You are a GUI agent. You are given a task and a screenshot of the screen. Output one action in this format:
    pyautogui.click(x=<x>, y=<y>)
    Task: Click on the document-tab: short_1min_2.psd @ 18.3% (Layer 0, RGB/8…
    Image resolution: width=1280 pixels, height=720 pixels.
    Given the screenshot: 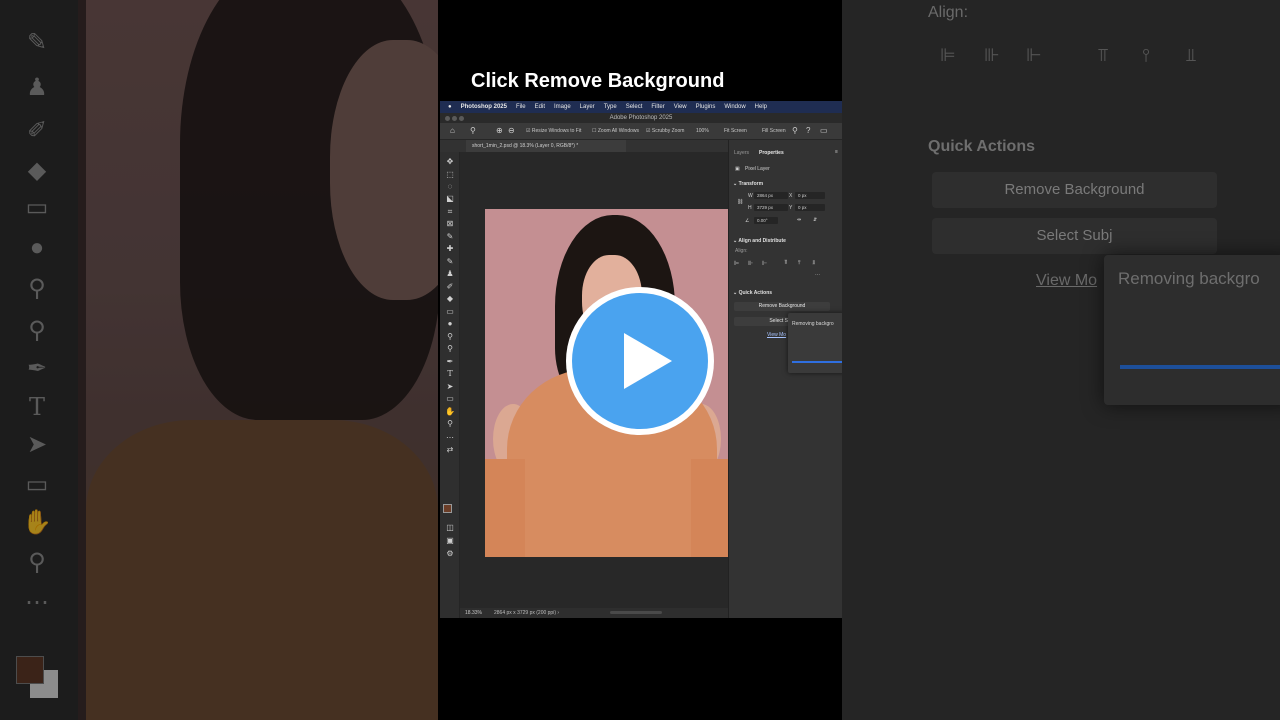 What is the action you would take?
    pyautogui.click(x=546, y=146)
    